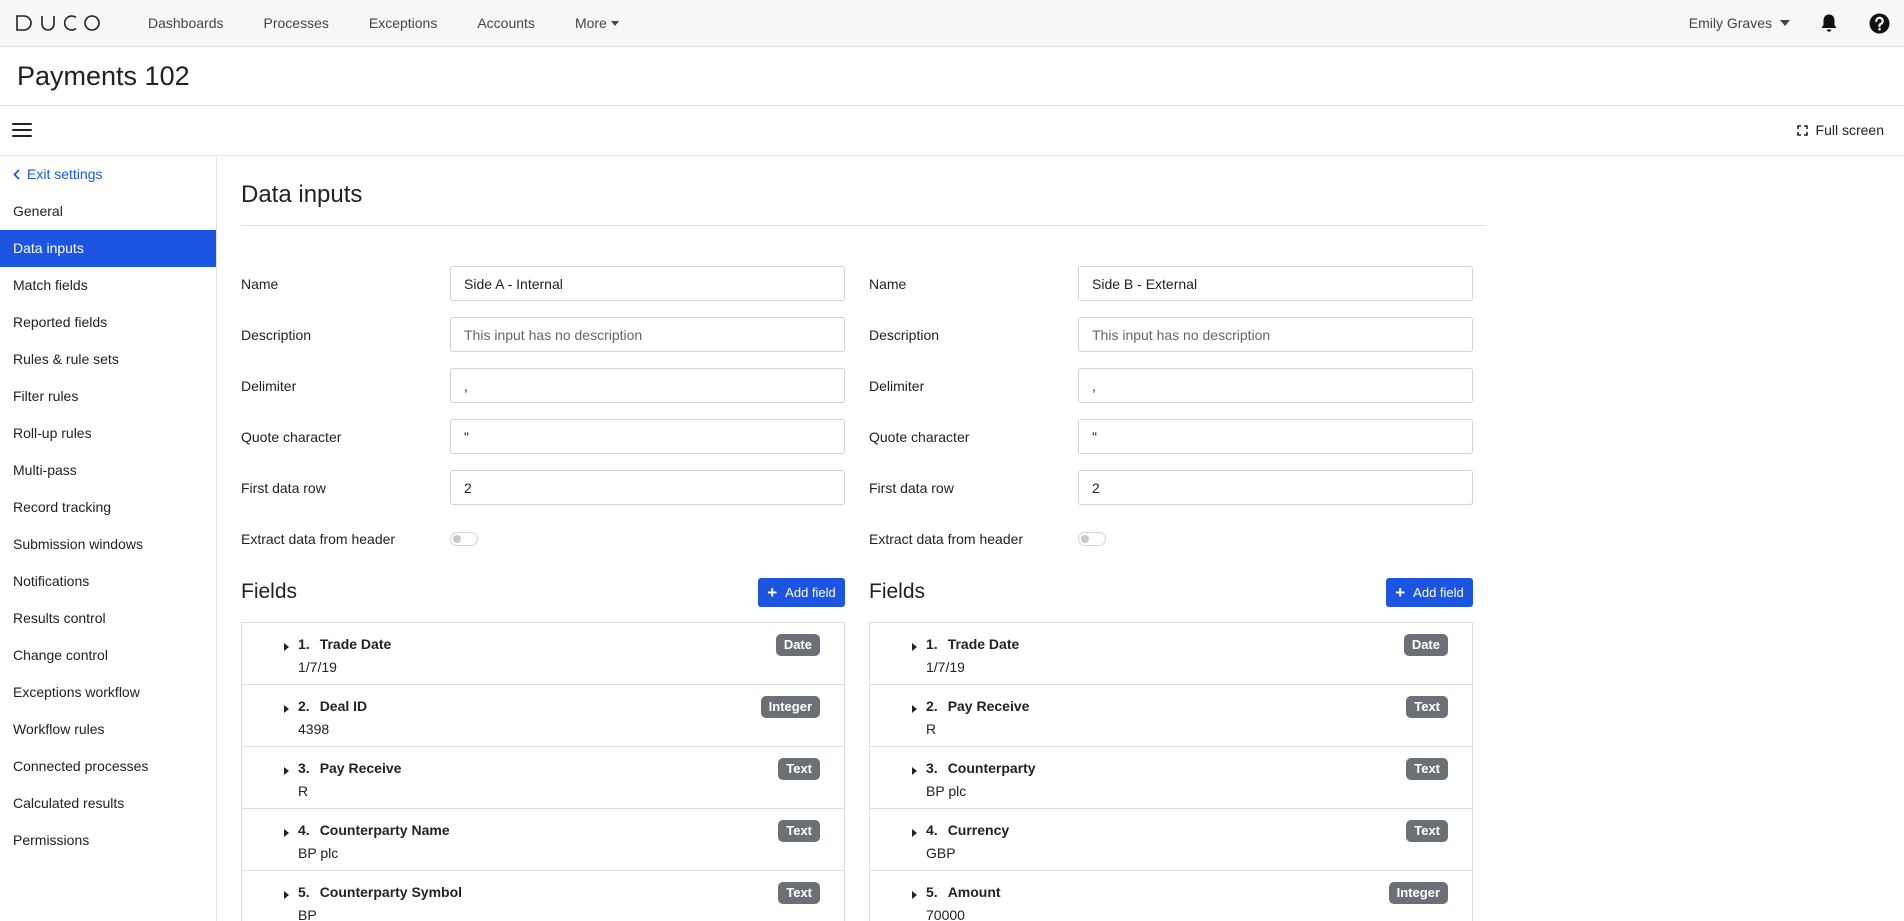 Image resolution: width=1904 pixels, height=921 pixels. Describe the element at coordinates (978, 830) in the screenshot. I see `field-name: Currency` at that location.